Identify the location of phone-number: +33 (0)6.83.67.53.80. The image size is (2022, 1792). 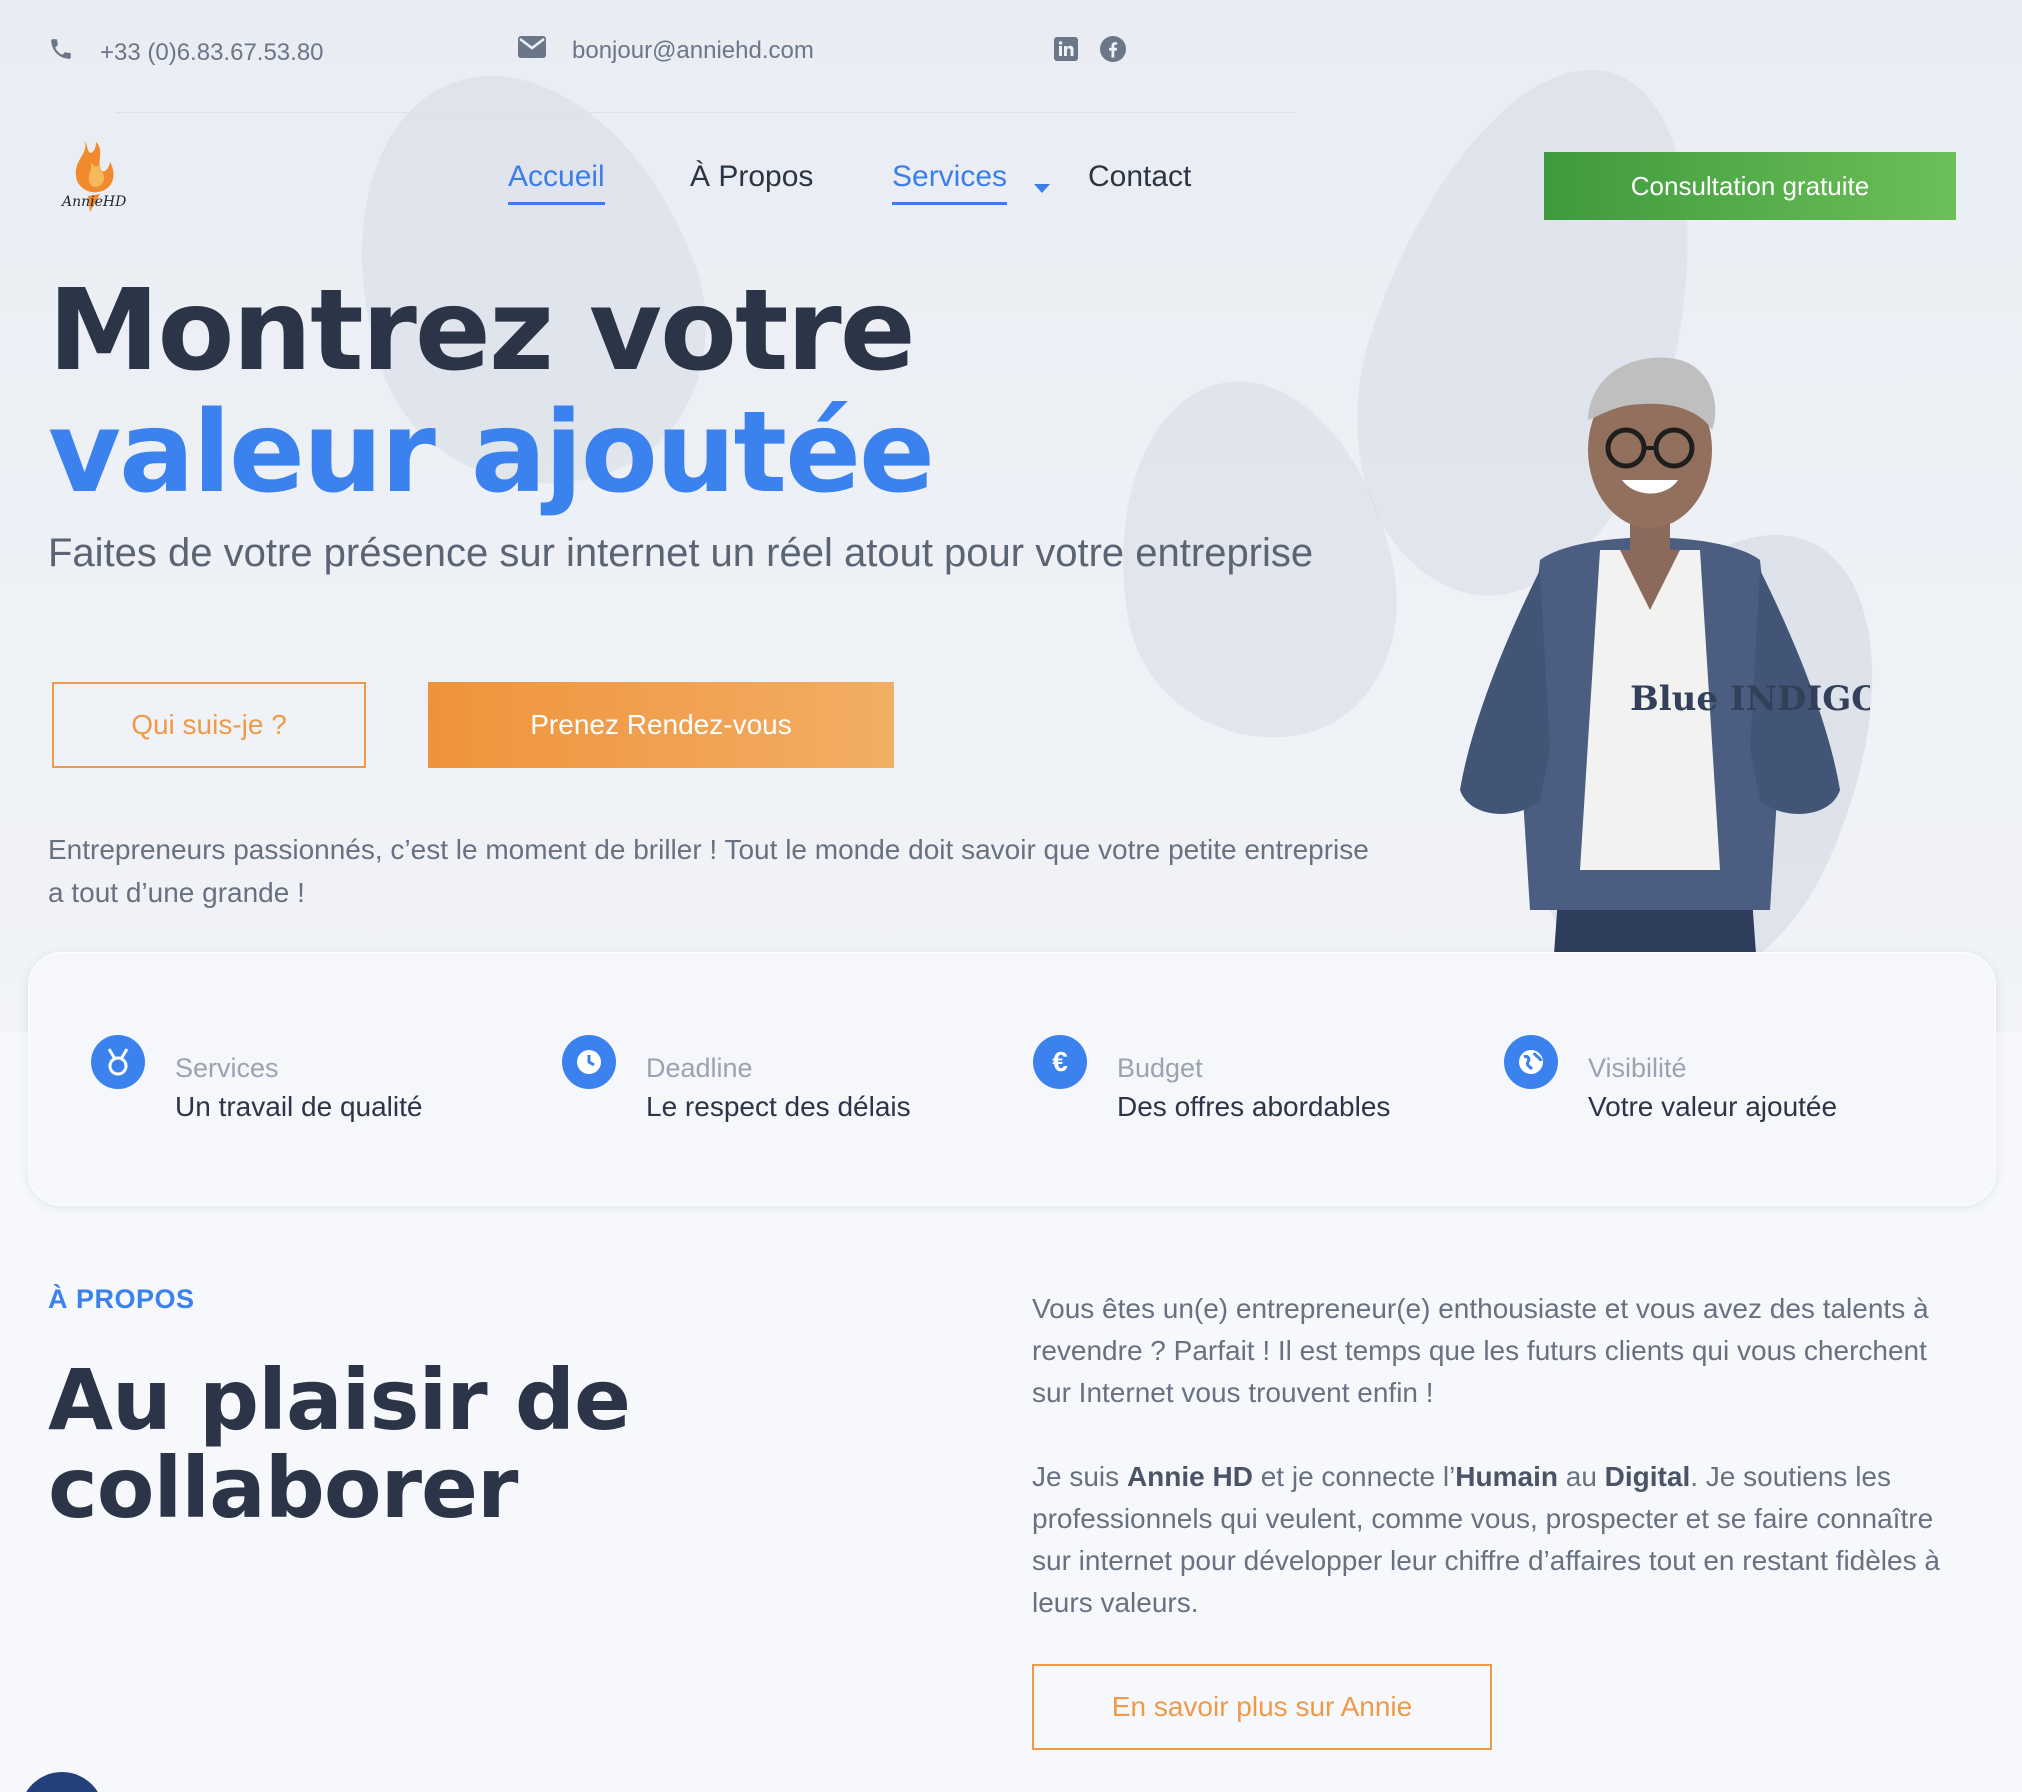
(212, 52).